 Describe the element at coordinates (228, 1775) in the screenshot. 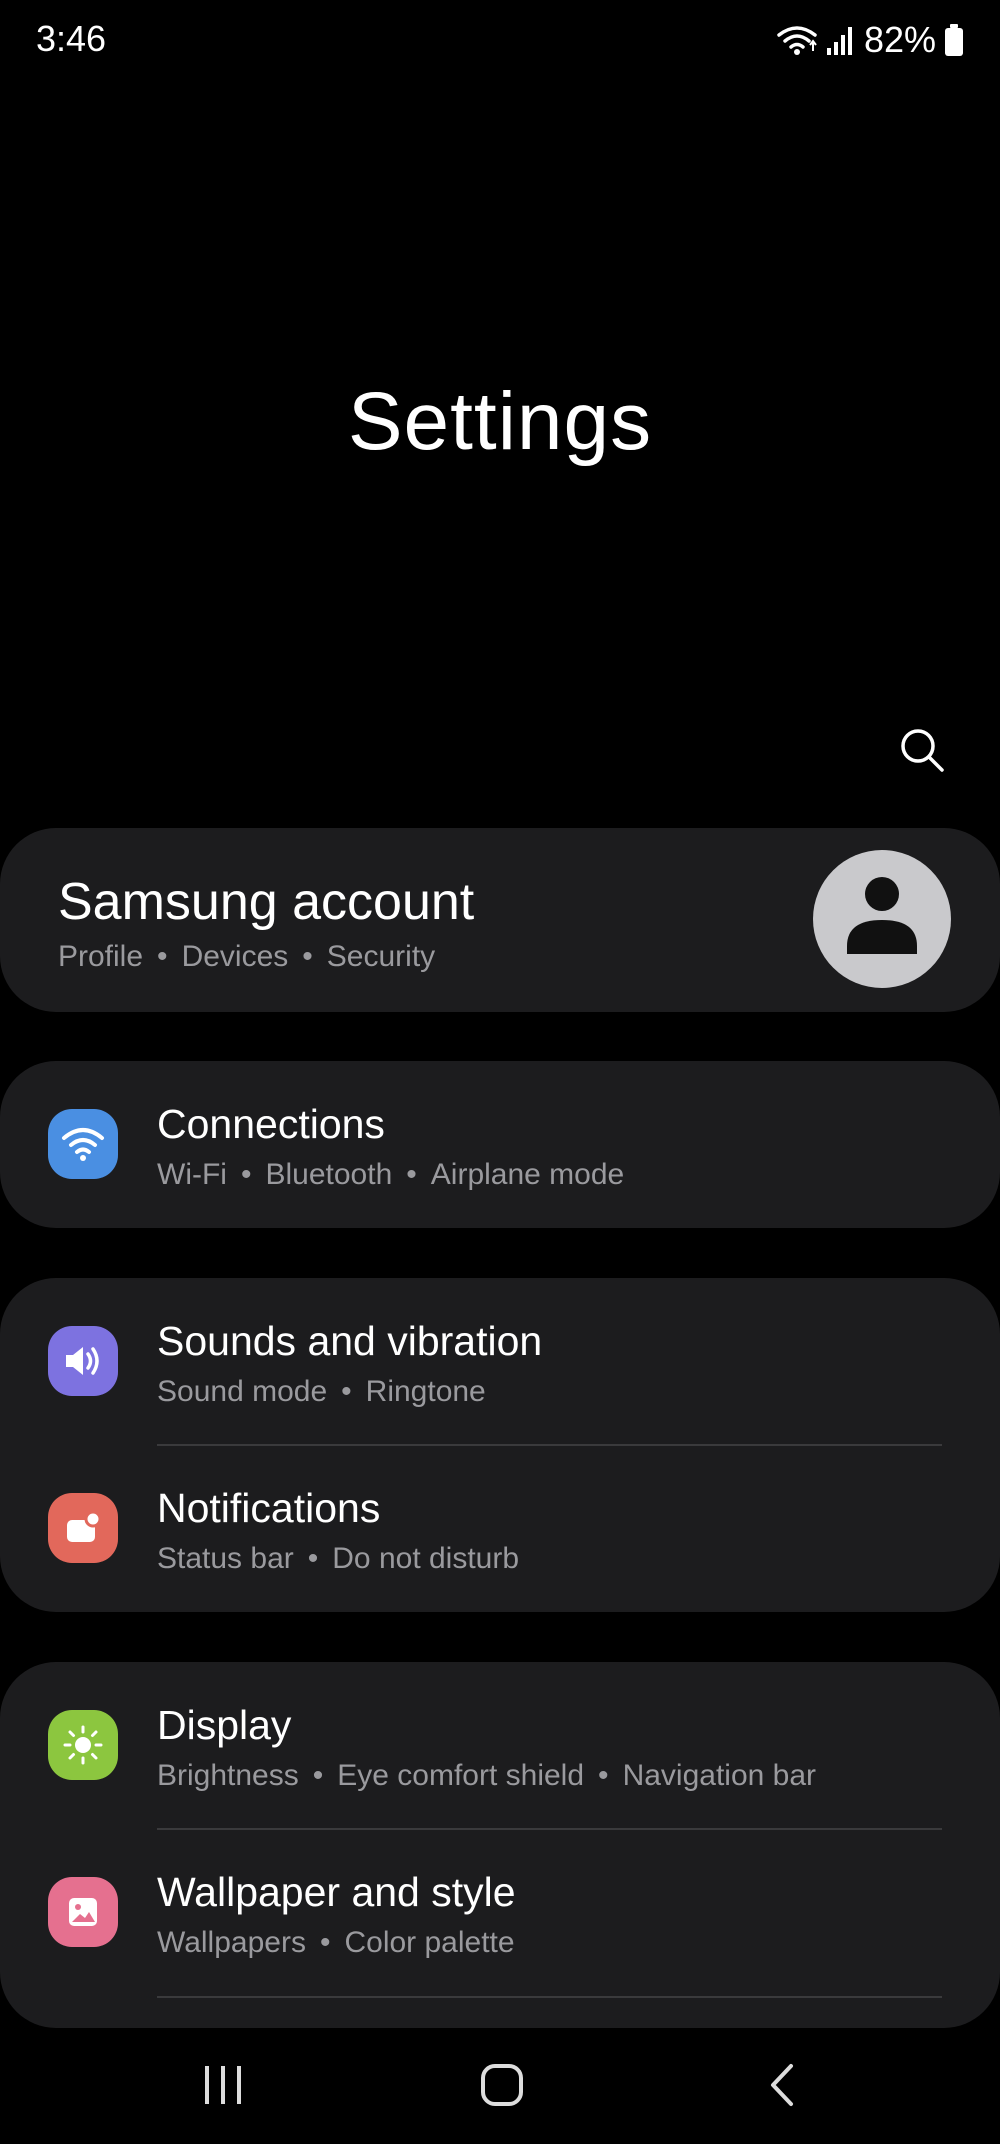

I see `sub-brightness: Brightness` at that location.